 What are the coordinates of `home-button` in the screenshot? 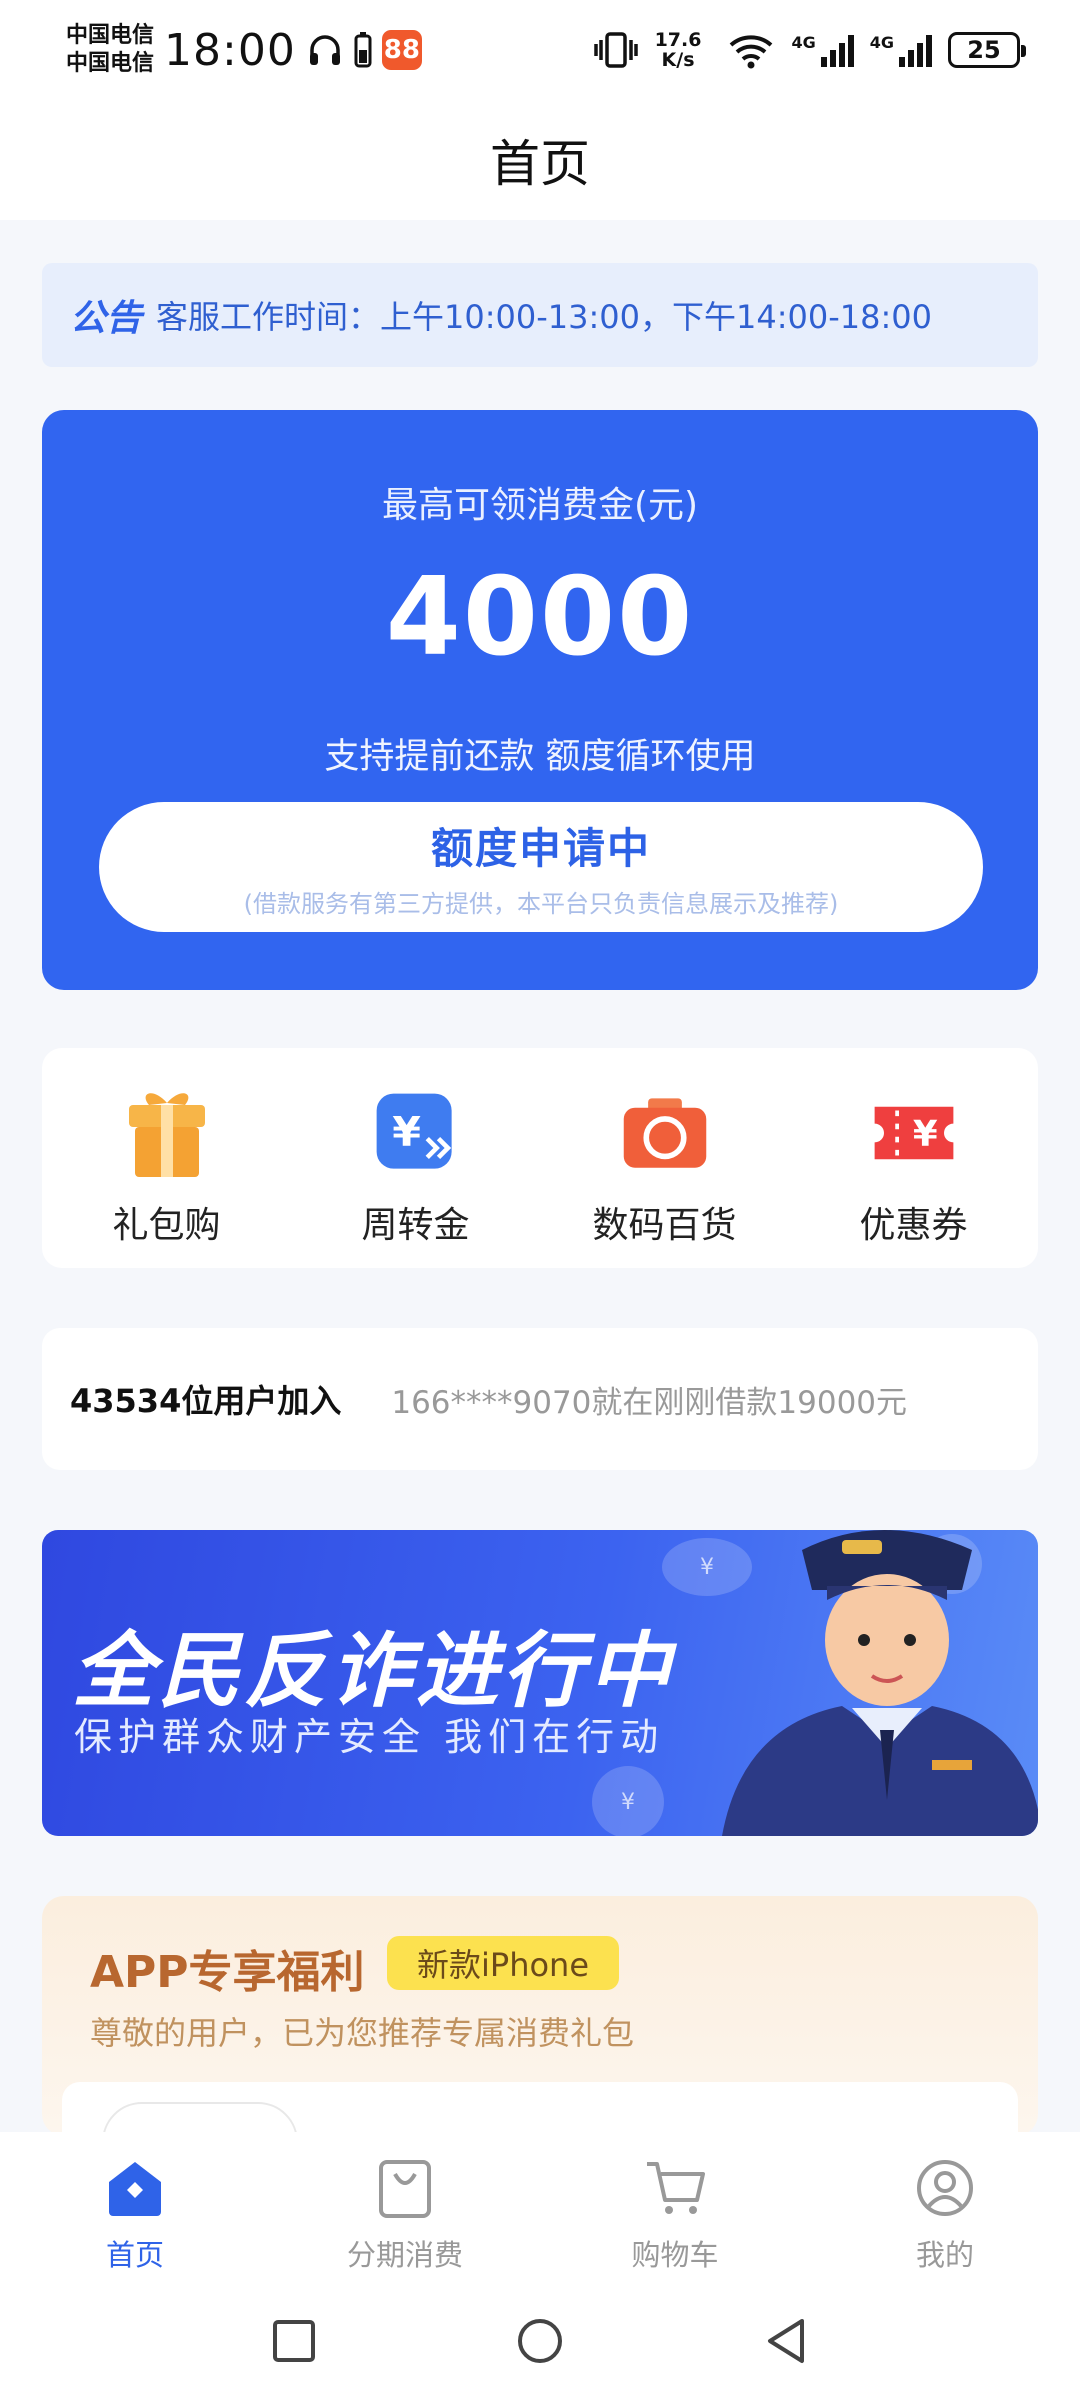 It's located at (540, 2341).